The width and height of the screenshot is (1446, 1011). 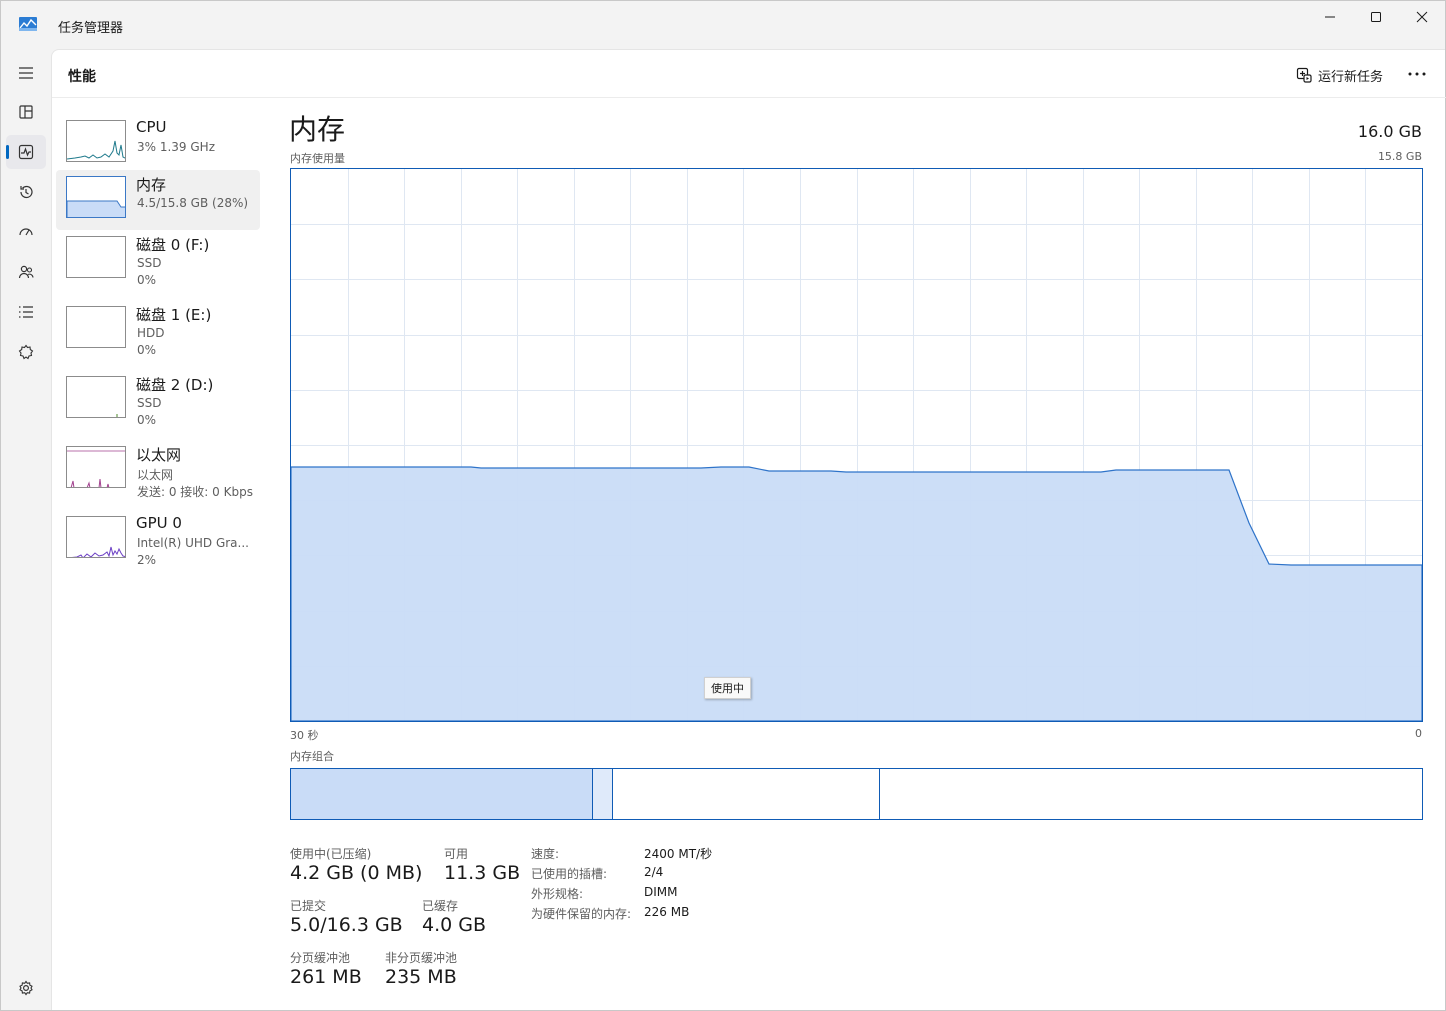 What do you see at coordinates (1330, 17) in the screenshot?
I see `minimize-button` at bounding box center [1330, 17].